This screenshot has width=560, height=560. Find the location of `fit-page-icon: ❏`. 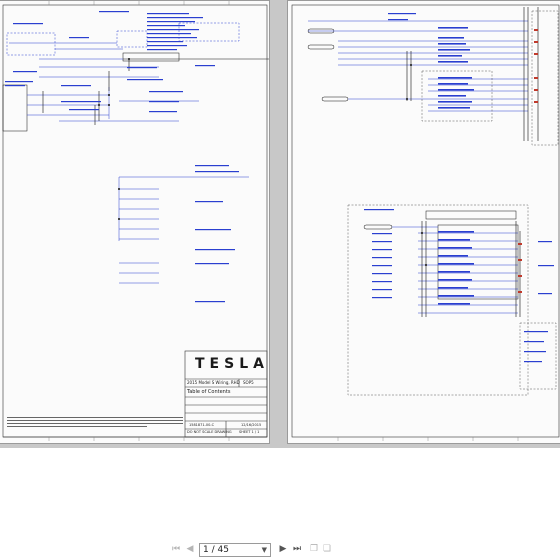

fit-page-icon: ❏ is located at coordinates (327, 549).